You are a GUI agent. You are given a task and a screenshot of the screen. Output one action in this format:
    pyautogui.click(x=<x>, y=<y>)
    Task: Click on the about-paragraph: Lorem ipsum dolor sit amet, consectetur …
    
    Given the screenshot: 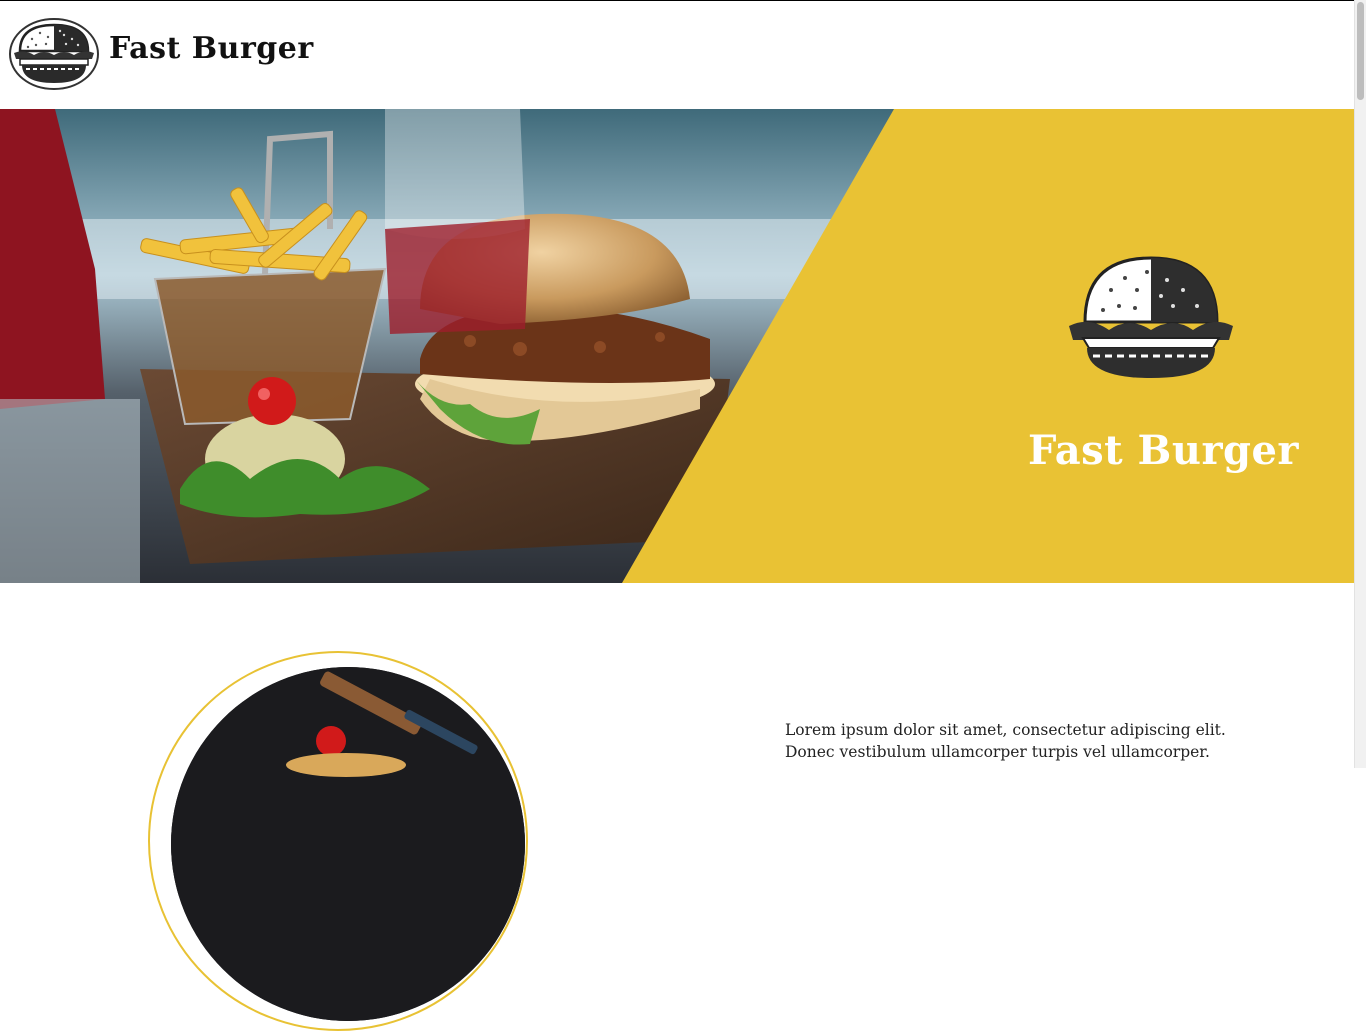 What is the action you would take?
    pyautogui.click(x=1020, y=741)
    